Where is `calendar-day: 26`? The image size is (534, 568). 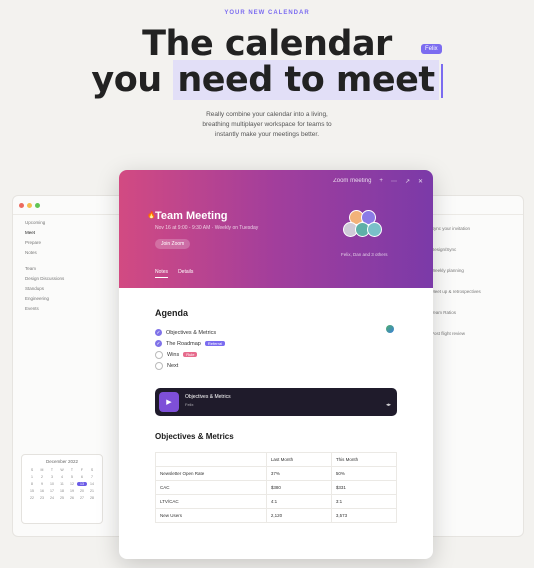
calendar-day: 26 is located at coordinates (72, 498).